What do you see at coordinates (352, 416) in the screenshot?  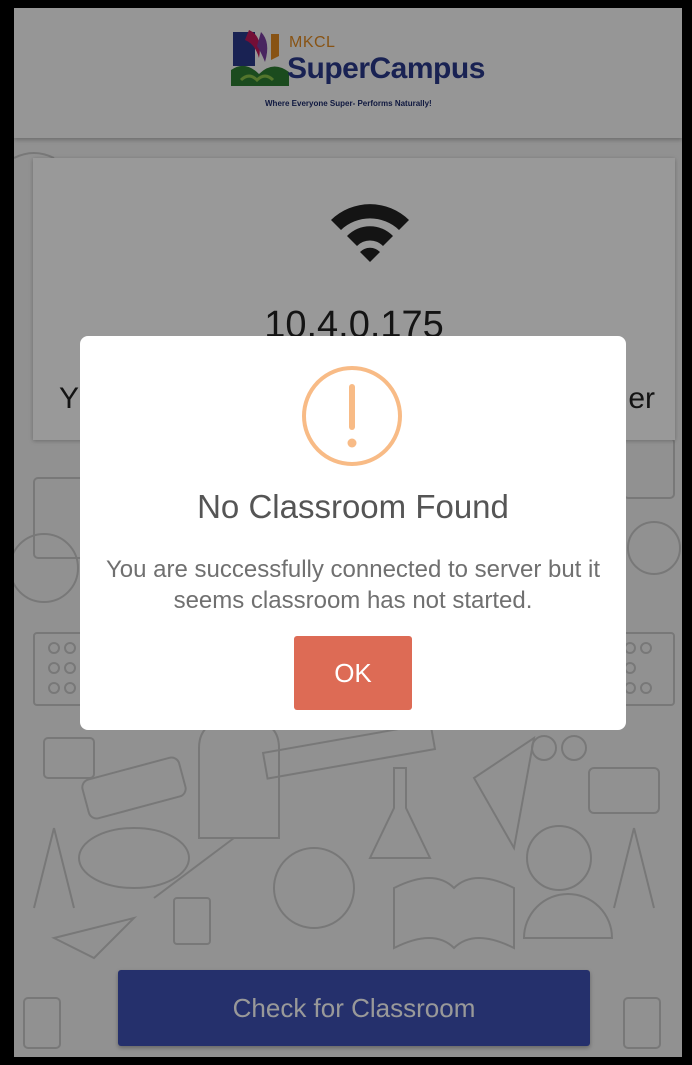 I see `warning-icon` at bounding box center [352, 416].